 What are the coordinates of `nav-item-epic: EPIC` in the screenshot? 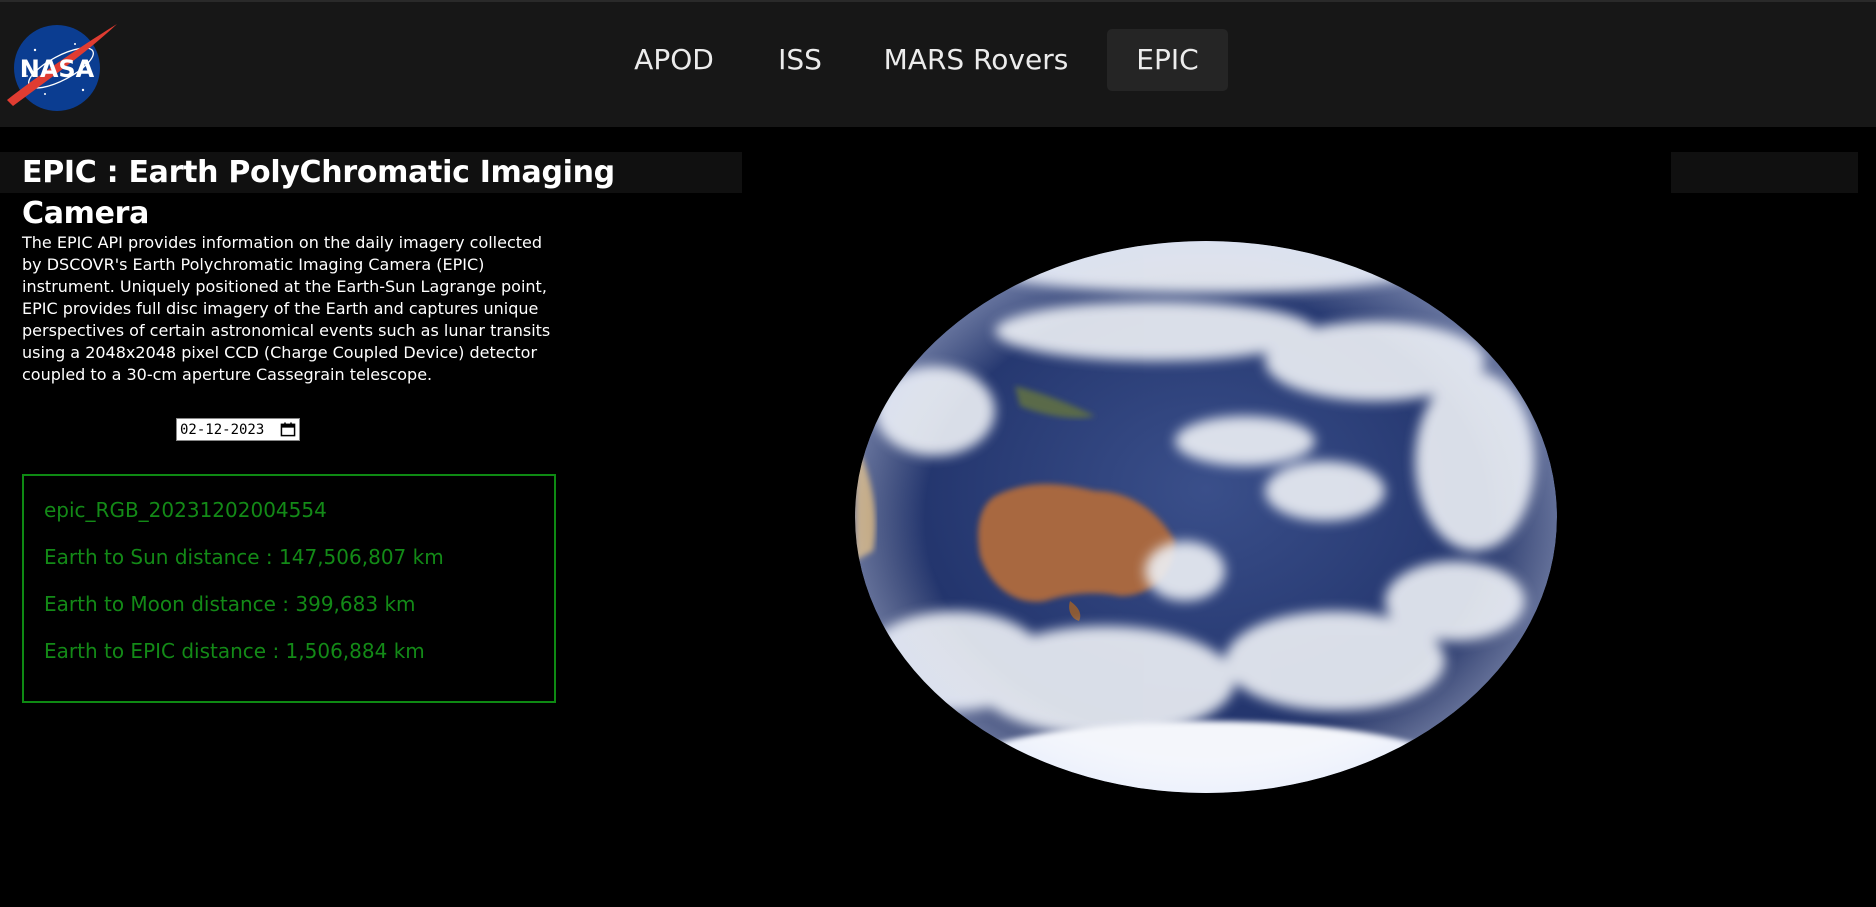 It's located at (1167, 60).